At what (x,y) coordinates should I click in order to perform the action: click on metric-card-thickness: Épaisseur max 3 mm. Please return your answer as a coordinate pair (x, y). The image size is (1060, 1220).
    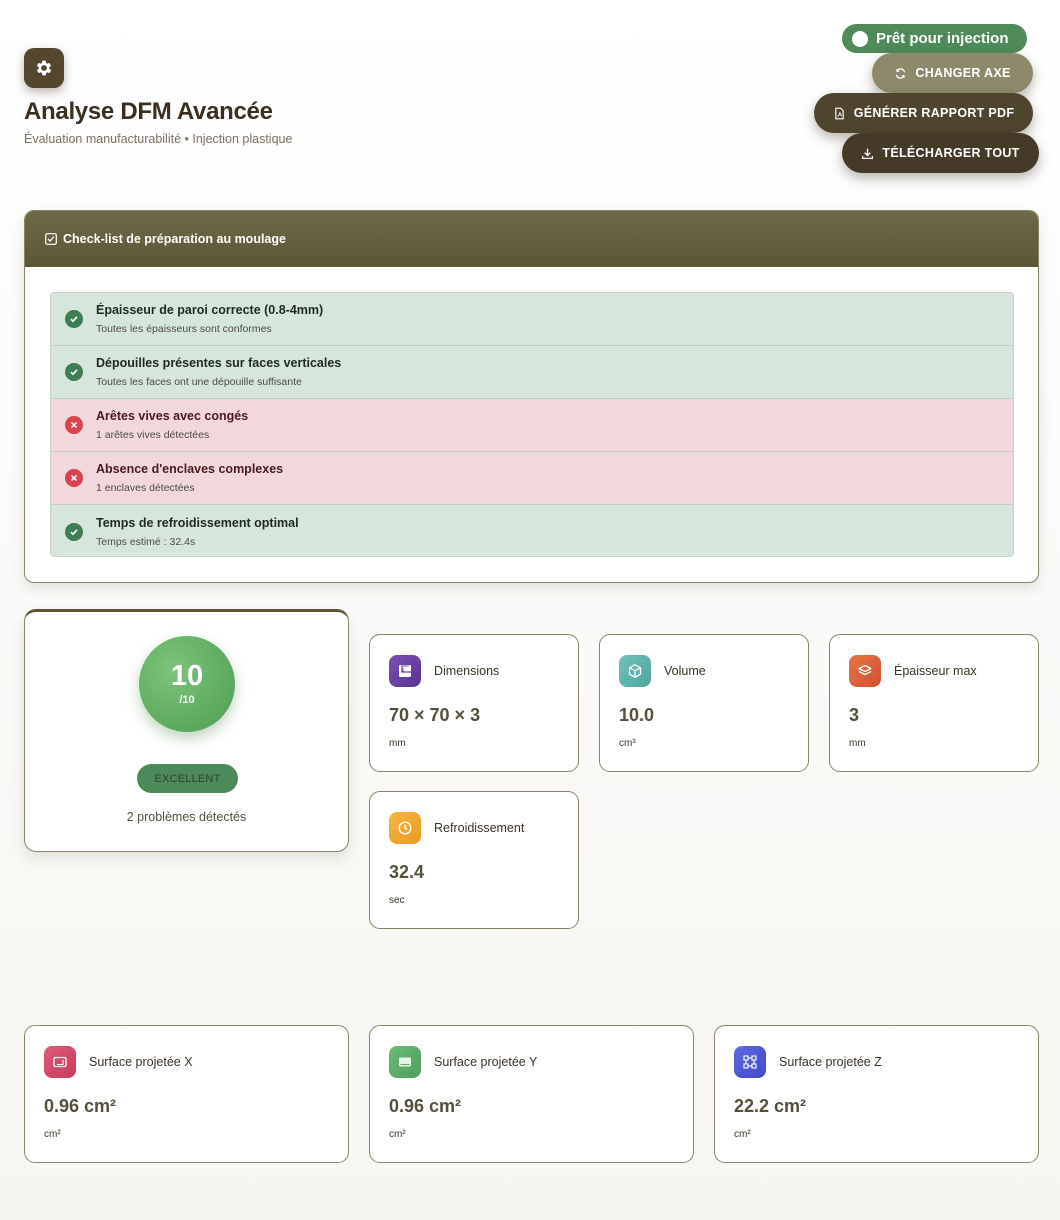
    Looking at the image, I should click on (934, 703).